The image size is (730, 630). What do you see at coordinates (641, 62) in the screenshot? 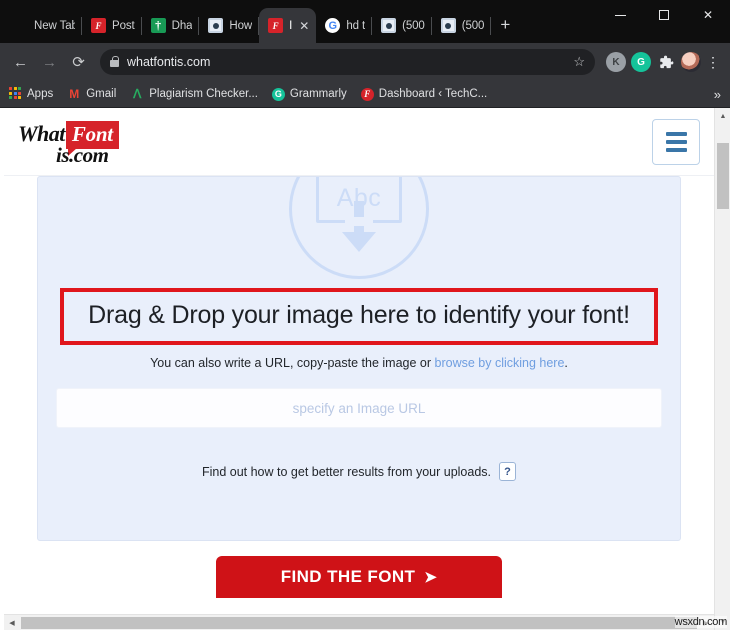
I see `grammarly-extension-icon: G` at bounding box center [641, 62].